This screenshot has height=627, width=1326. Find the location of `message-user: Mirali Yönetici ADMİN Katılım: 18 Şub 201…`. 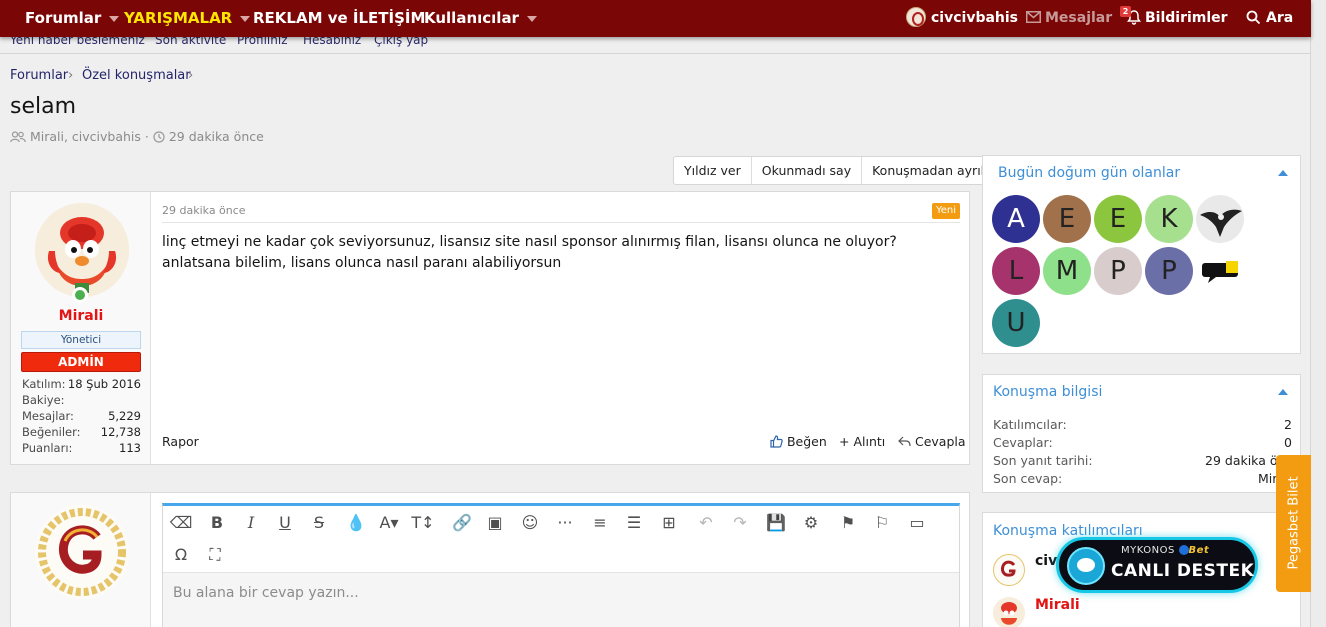

message-user: Mirali Yönetici ADMİN Katılım: 18 Şub 201… is located at coordinates (81, 328).